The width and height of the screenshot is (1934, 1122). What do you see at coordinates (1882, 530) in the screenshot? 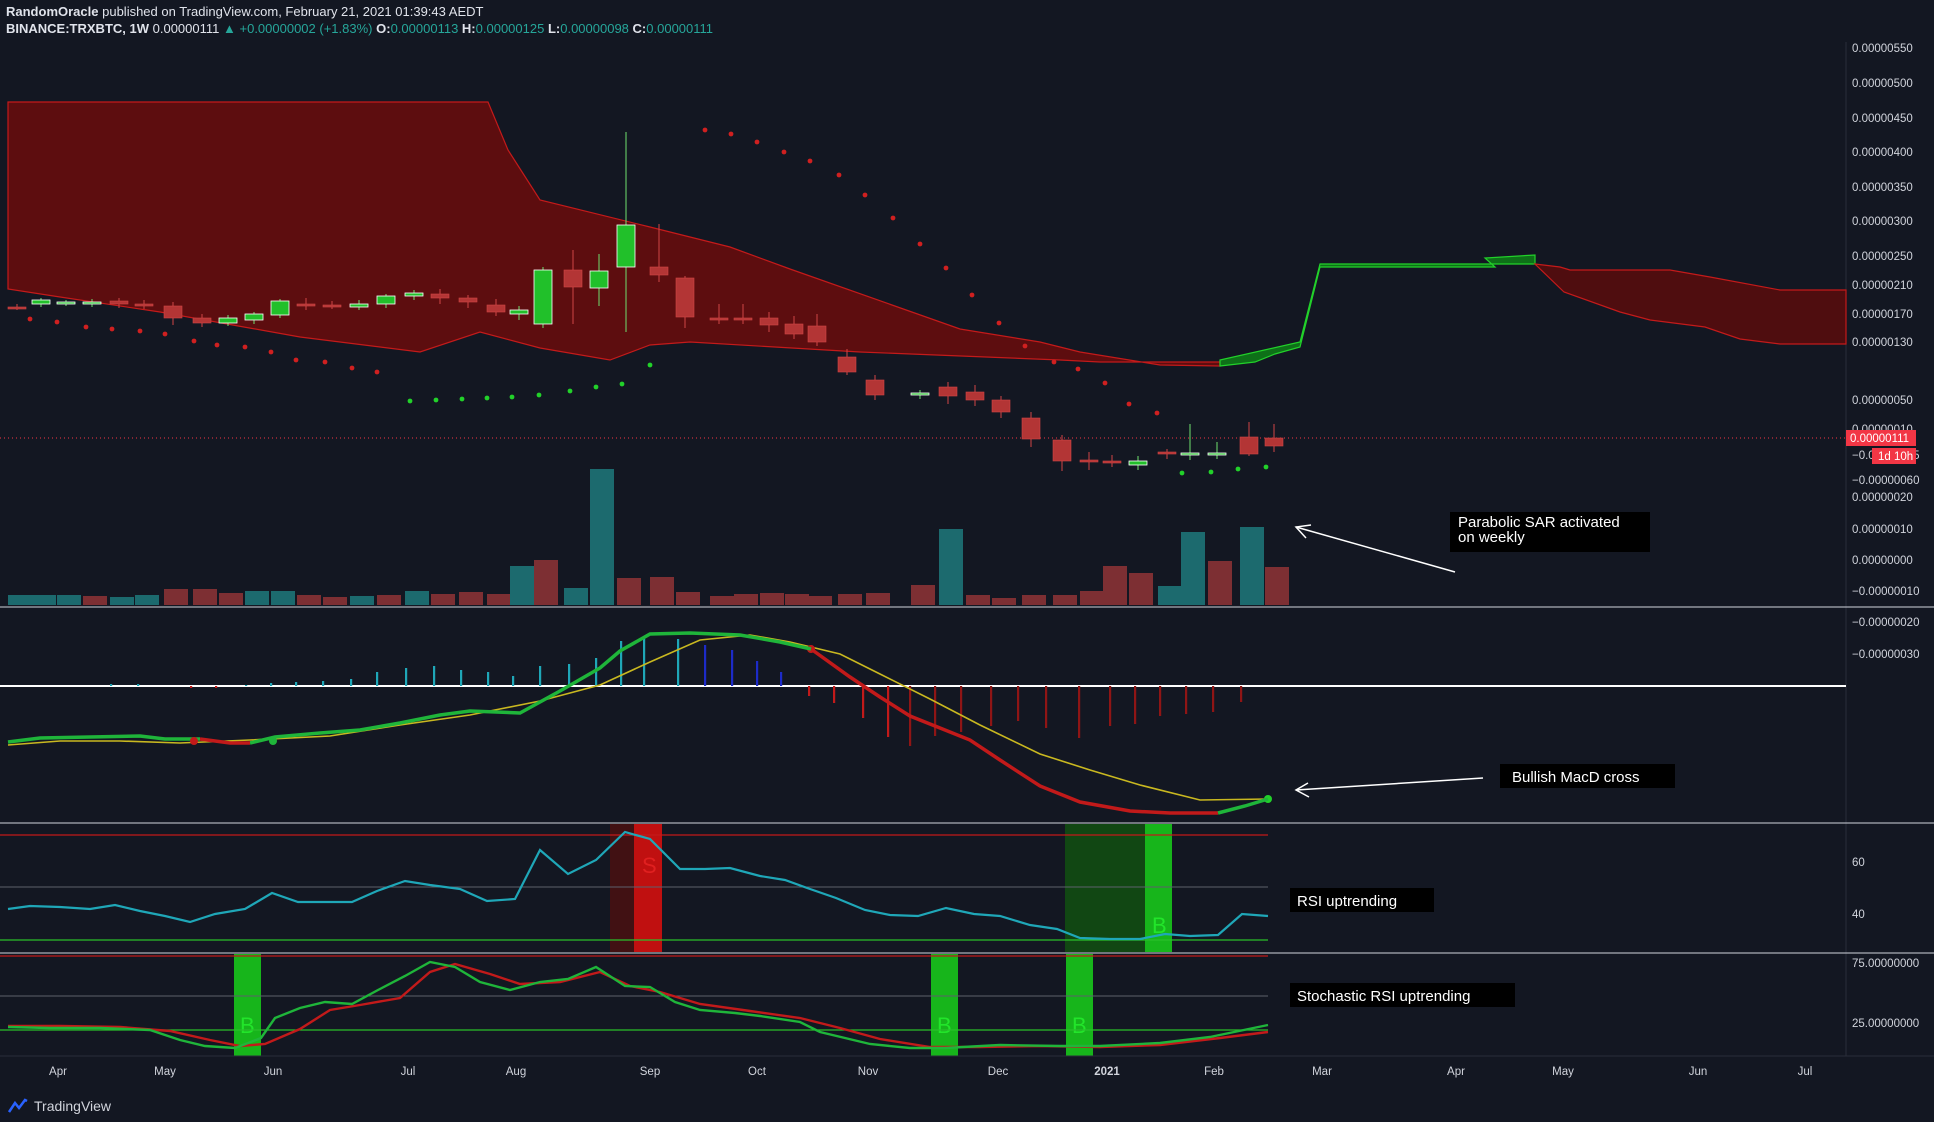
I see `macd-tick: 0.00000010` at bounding box center [1882, 530].